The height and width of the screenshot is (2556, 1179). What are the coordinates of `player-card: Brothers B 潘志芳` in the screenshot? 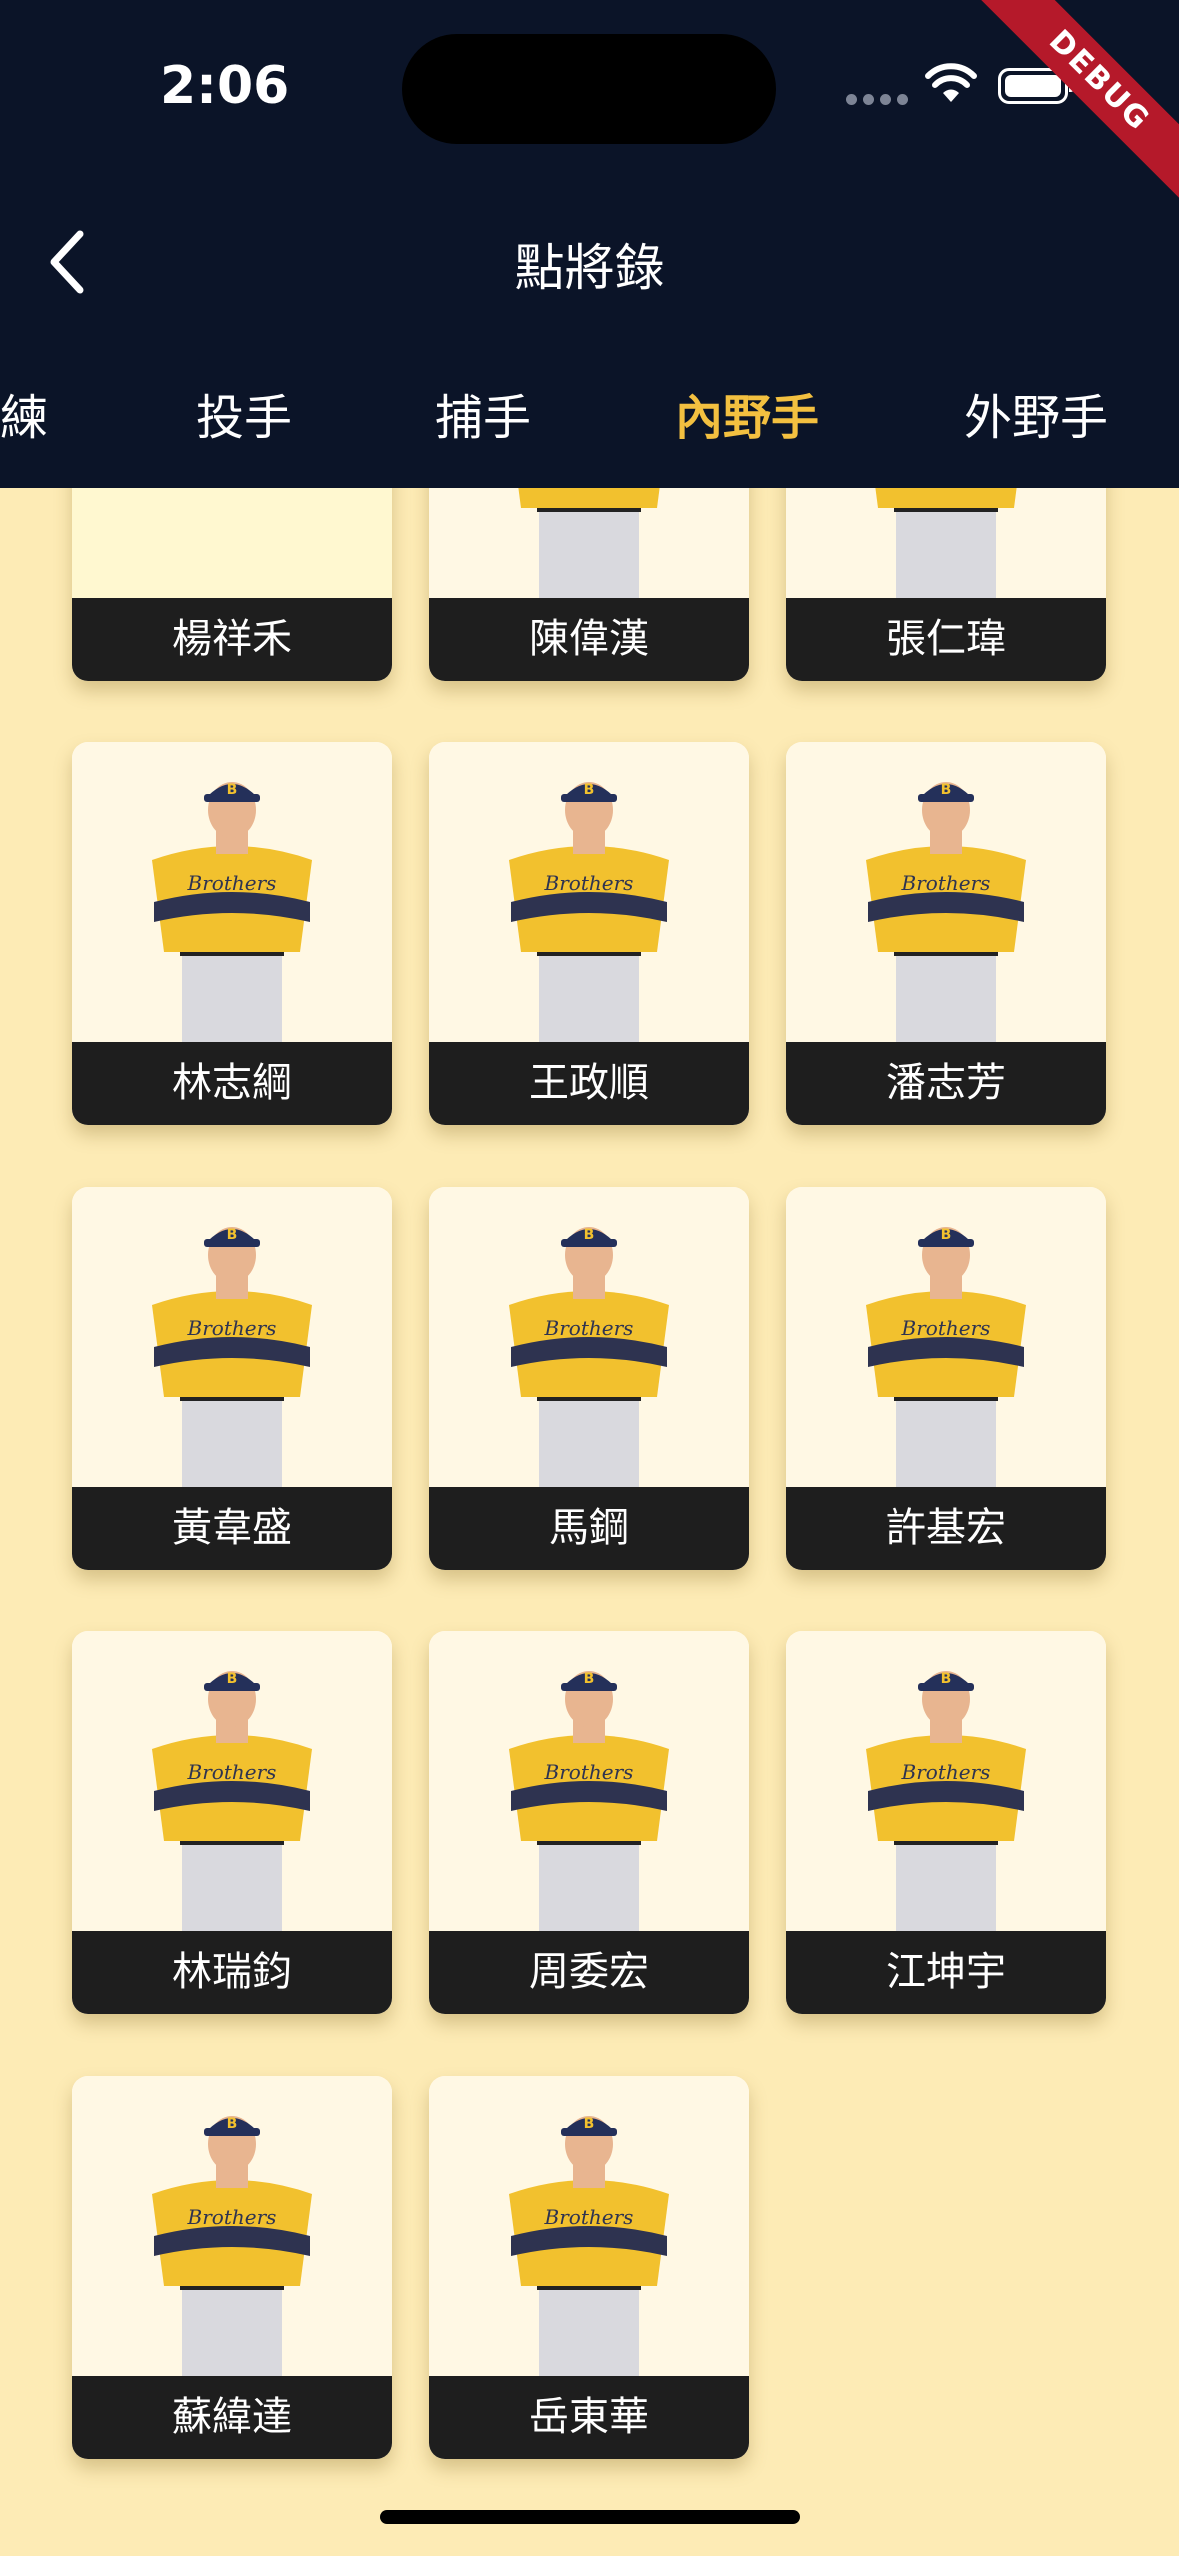 It's located at (946, 933).